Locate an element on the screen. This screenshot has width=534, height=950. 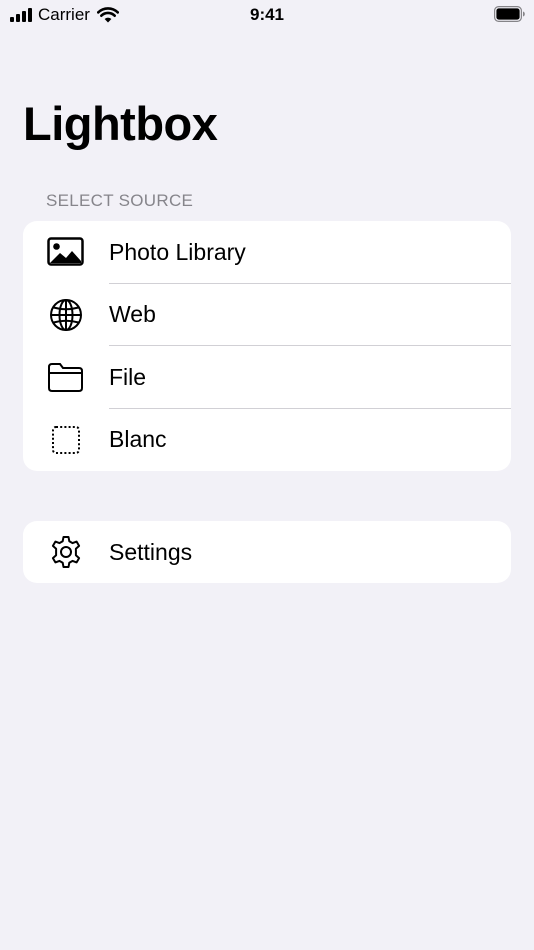
settings-group: Settings is located at coordinates (267, 552).